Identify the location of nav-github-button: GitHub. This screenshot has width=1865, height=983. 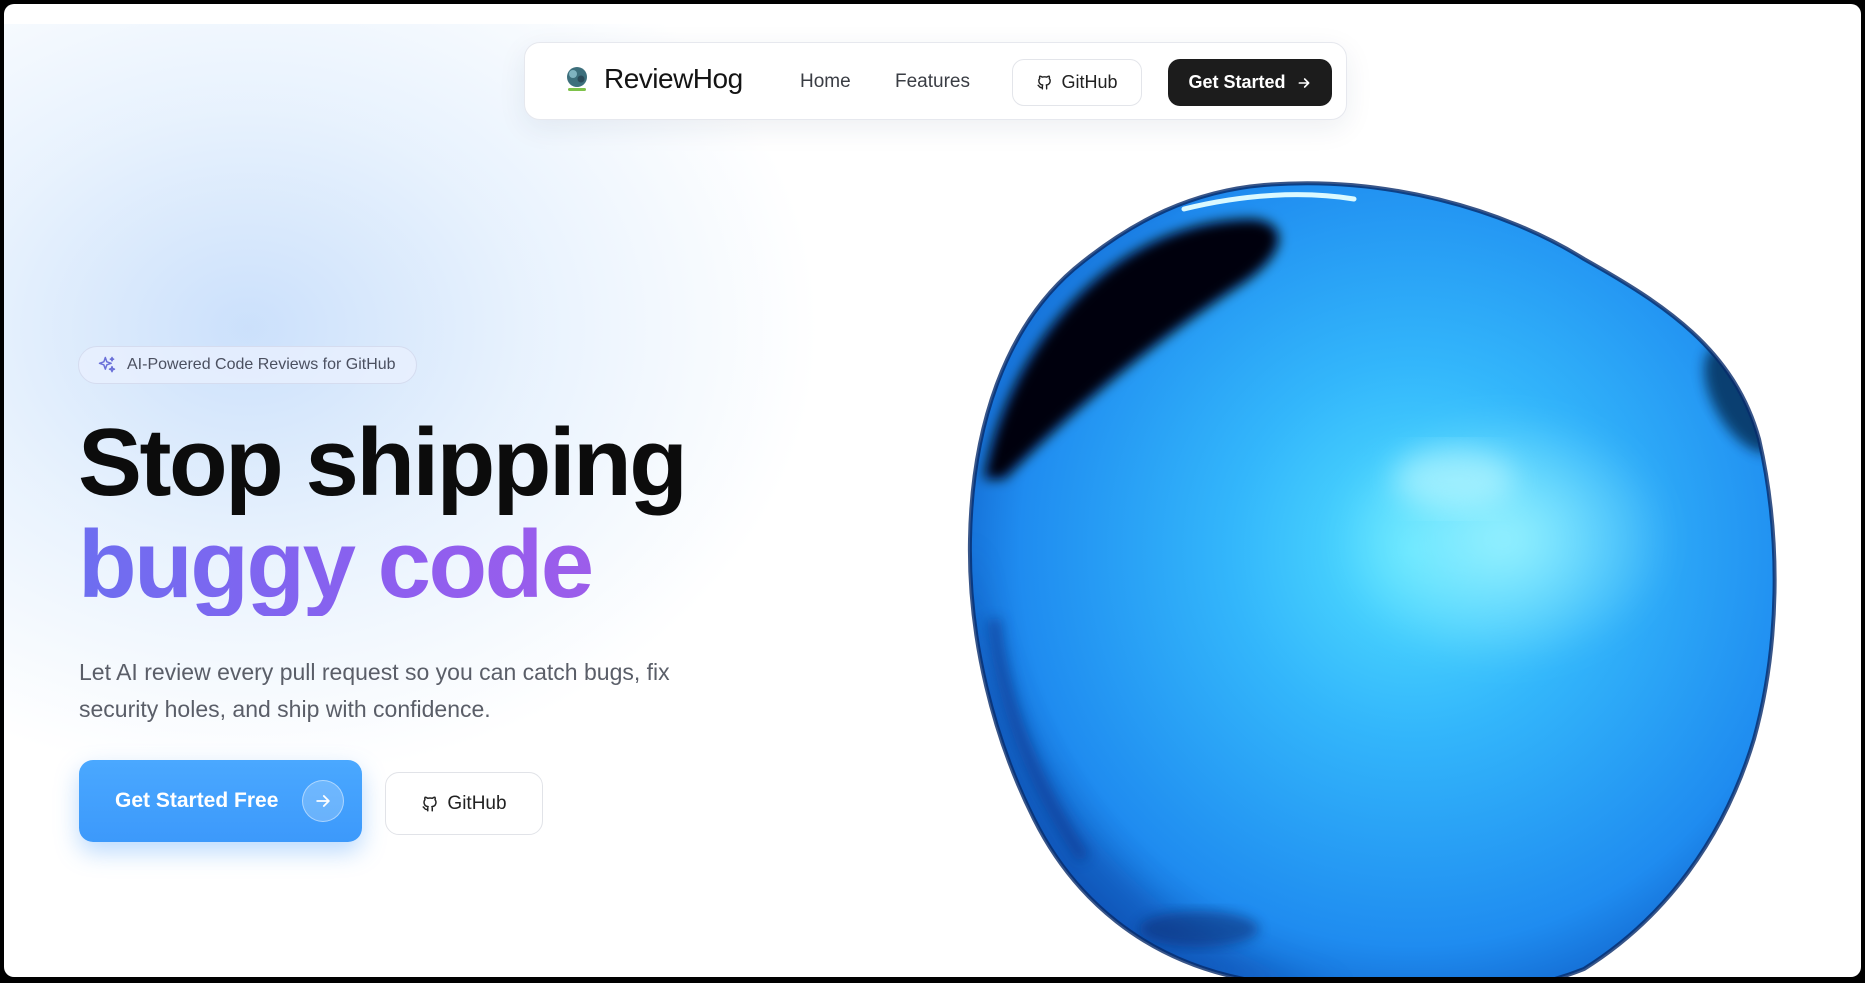
(1077, 82).